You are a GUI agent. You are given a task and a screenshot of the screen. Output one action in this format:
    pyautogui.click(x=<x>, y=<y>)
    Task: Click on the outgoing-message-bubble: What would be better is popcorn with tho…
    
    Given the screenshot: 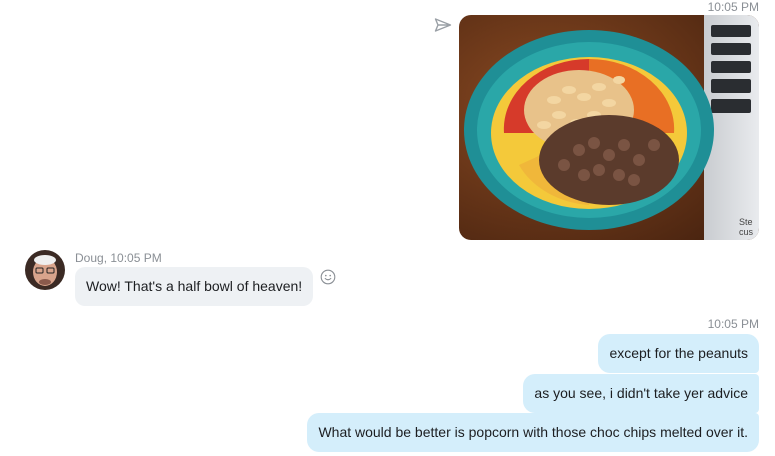 What is the action you would take?
    pyautogui.click(x=533, y=432)
    